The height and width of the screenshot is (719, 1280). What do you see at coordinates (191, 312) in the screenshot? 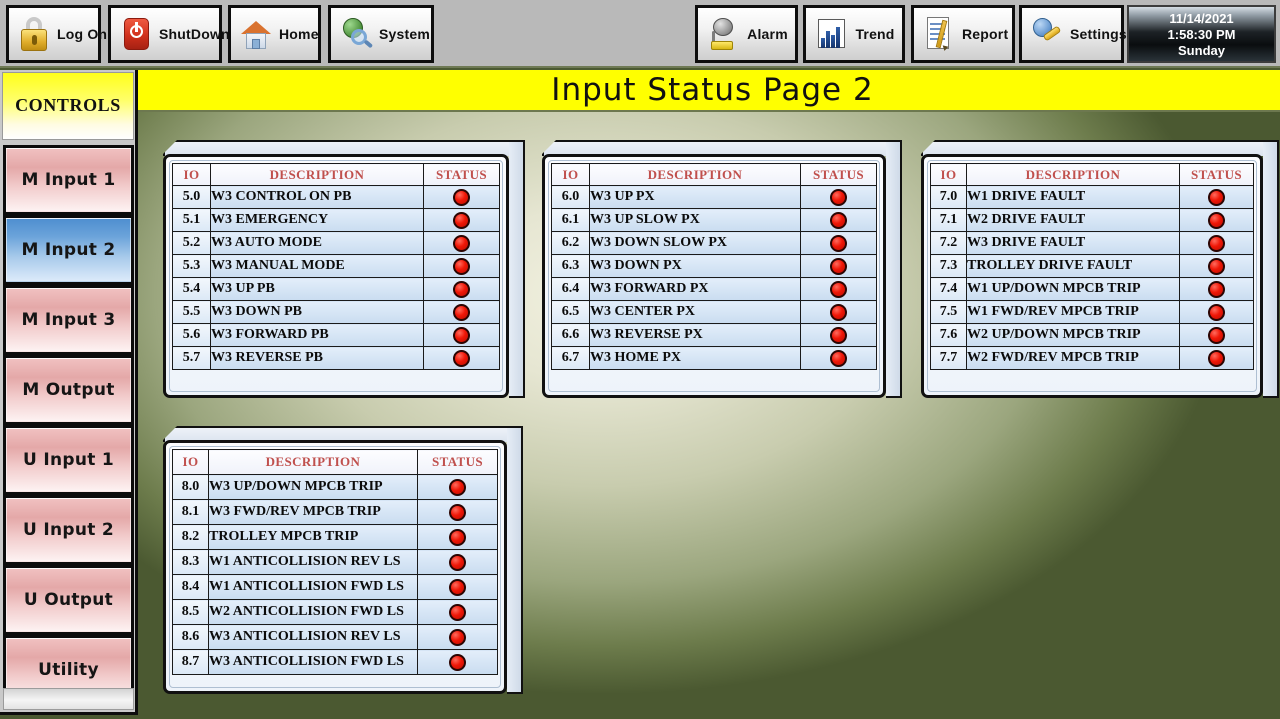
I see `io-address-cell: 5.5` at bounding box center [191, 312].